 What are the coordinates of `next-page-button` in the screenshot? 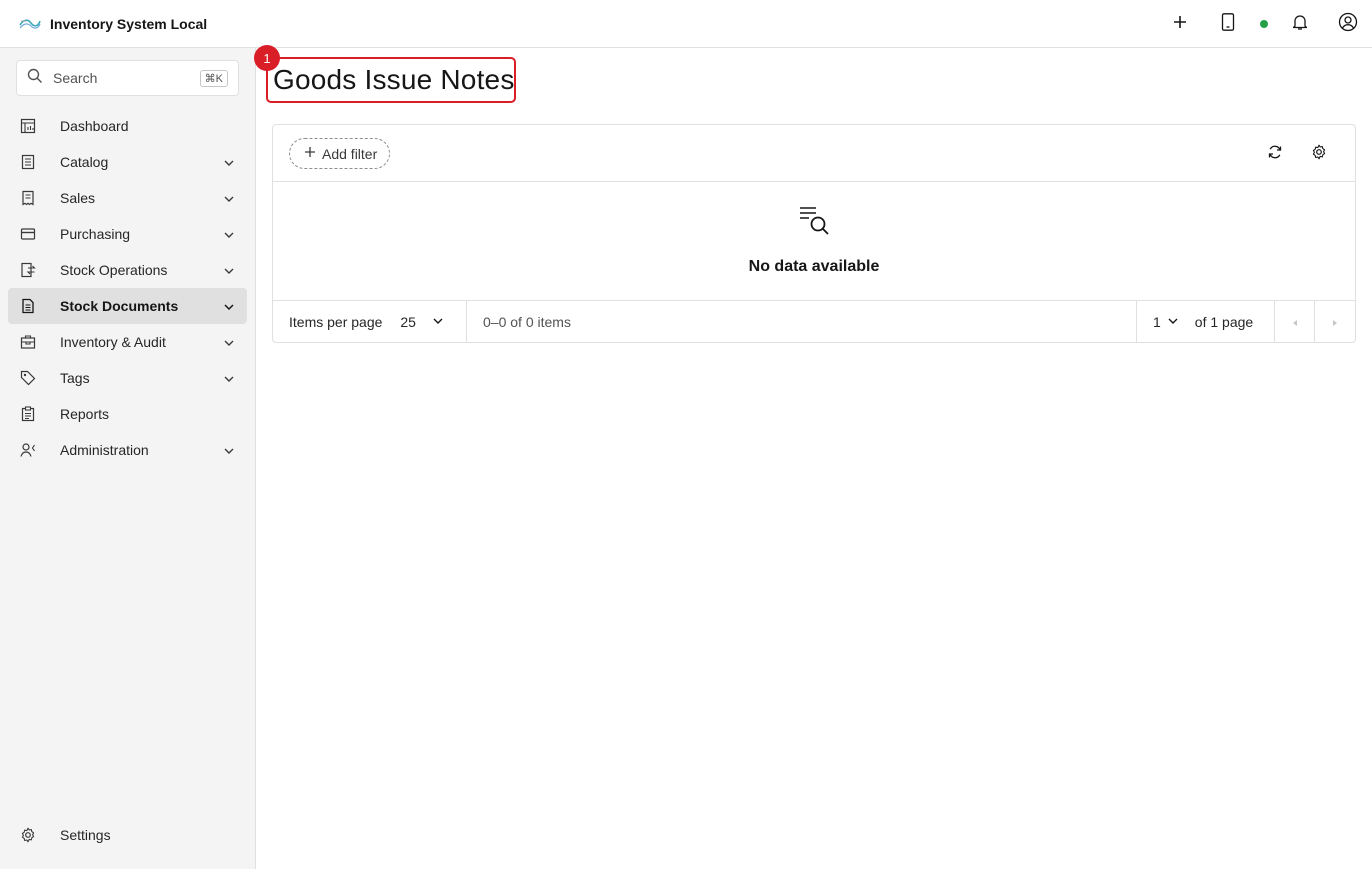 It's located at (1335, 321).